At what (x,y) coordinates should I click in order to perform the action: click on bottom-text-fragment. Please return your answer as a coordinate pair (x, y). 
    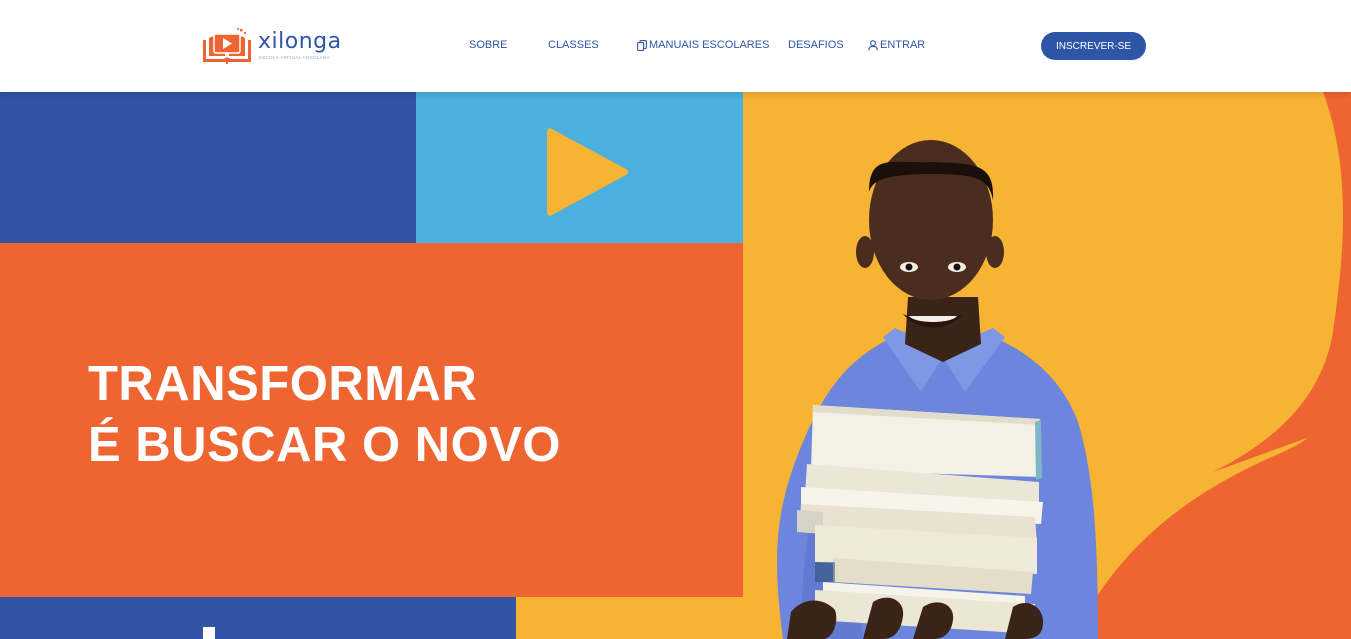
    Looking at the image, I should click on (209, 633).